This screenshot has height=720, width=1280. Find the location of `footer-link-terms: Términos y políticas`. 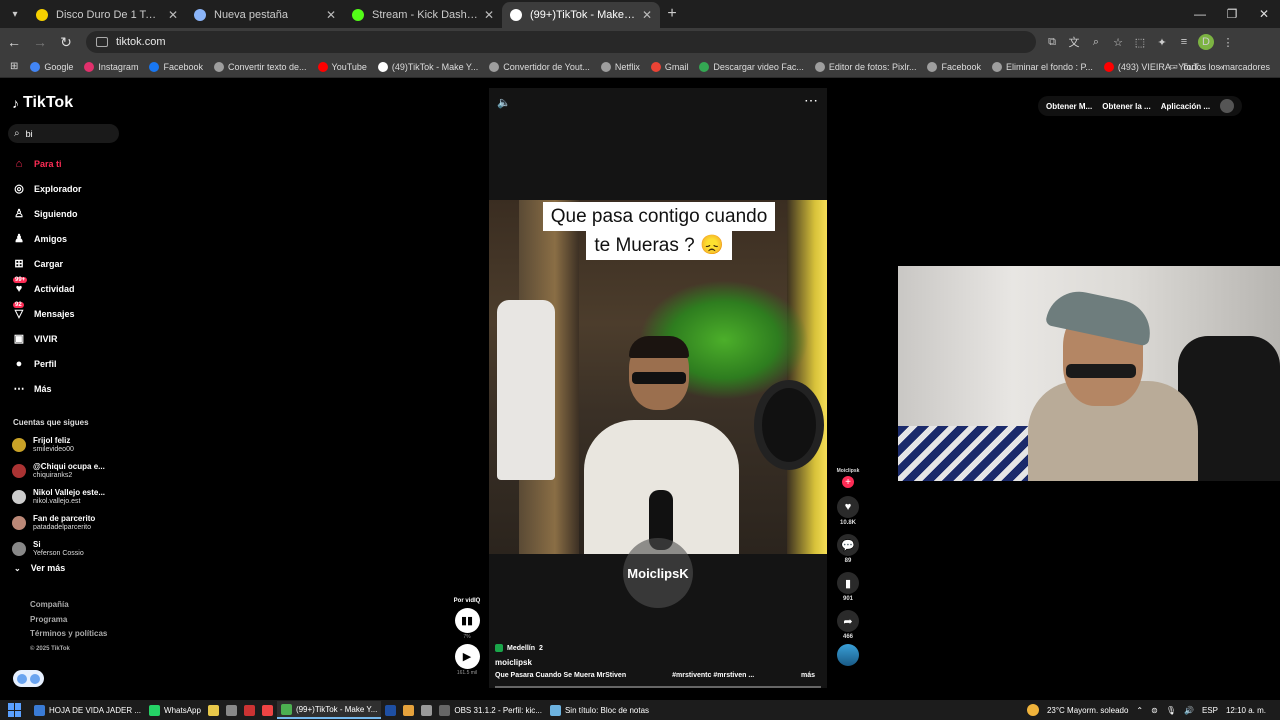

footer-link-terms: Términos y políticas is located at coordinates (68, 634).